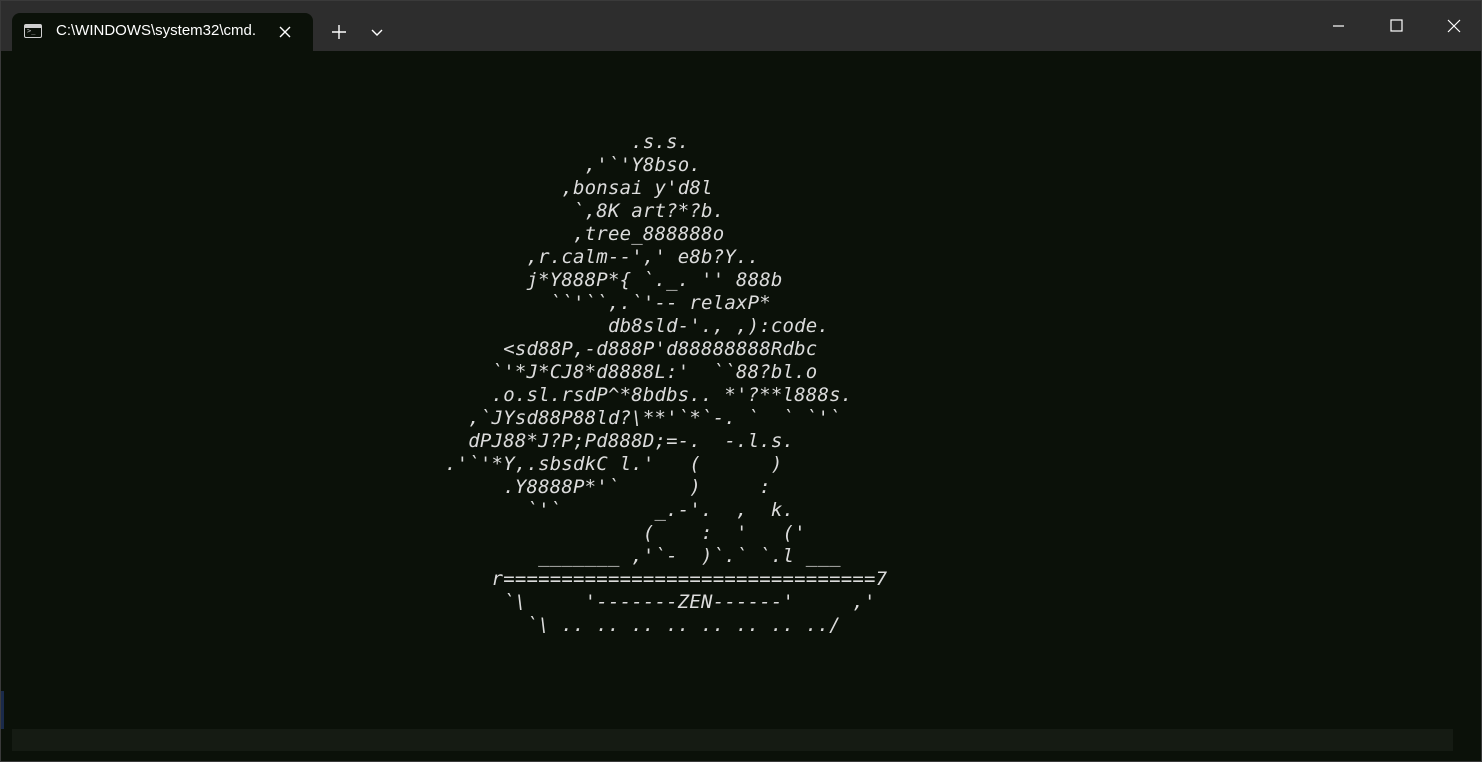 The image size is (1482, 762). I want to click on title-bar: C:\WINDOWS\system32\cmd., so click(741, 26).